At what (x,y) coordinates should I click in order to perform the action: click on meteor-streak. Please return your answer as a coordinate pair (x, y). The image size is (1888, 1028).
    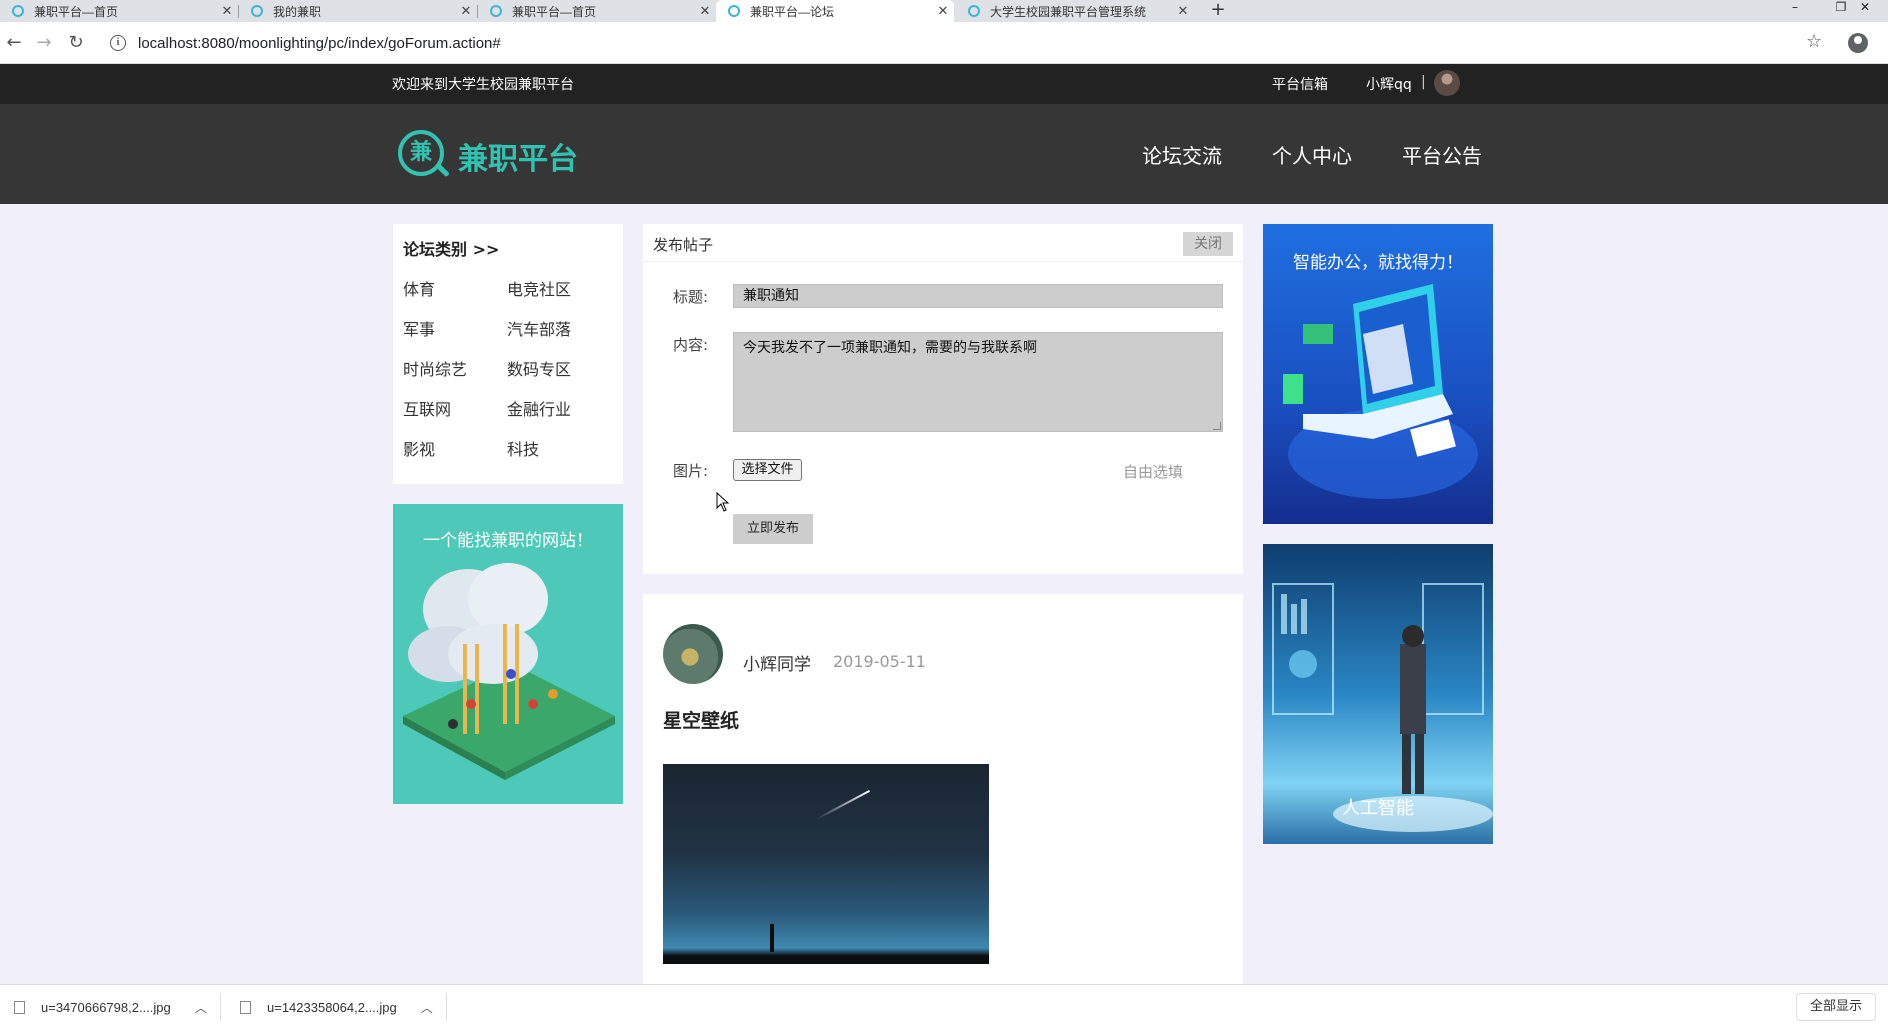
    Looking at the image, I should click on (843, 805).